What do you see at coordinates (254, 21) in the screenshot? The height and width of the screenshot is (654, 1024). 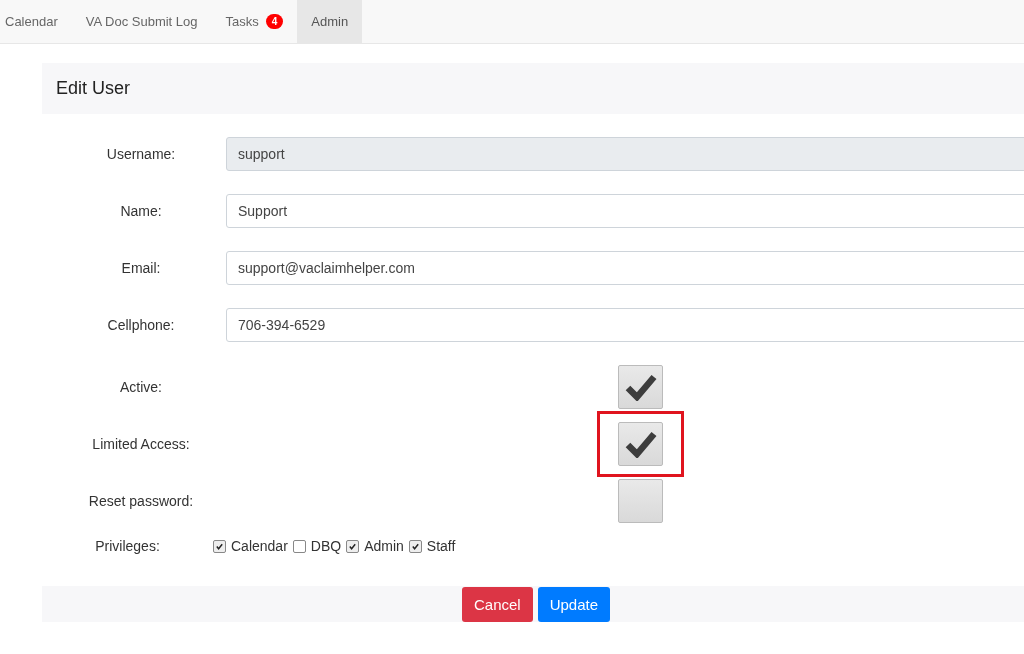 I see `nav-tab: Tasks 4` at bounding box center [254, 21].